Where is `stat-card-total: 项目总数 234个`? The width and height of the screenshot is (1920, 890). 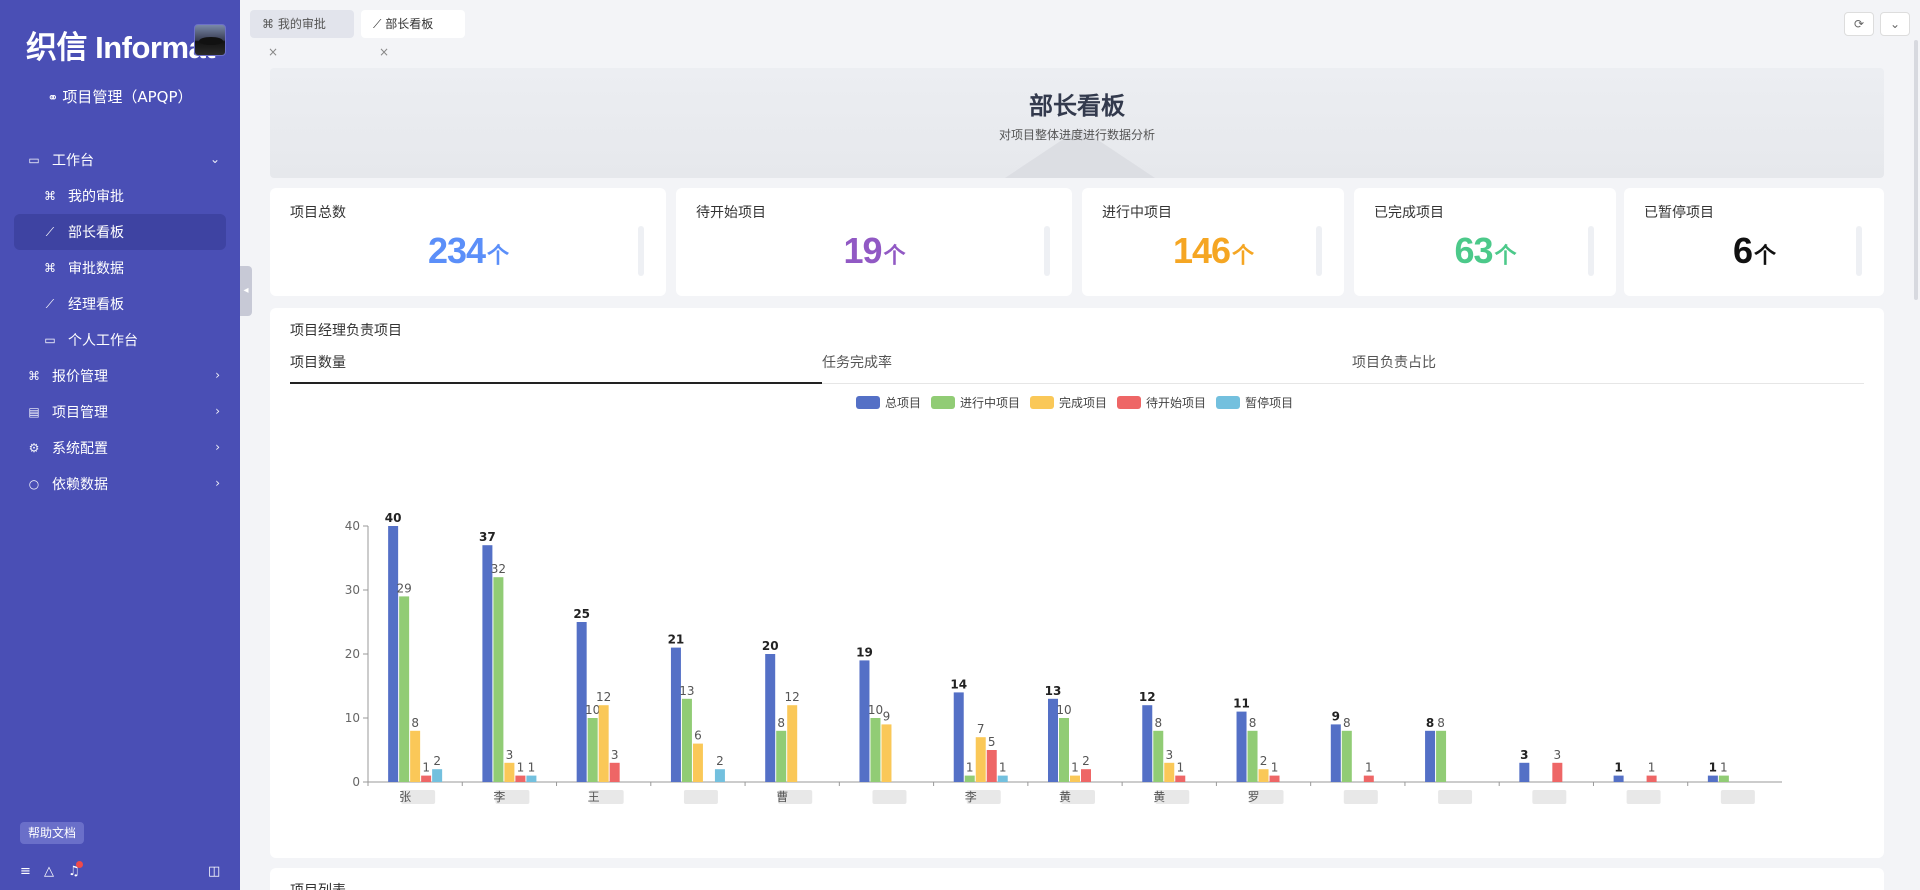 stat-card-total: 项目总数 234个 is located at coordinates (468, 242).